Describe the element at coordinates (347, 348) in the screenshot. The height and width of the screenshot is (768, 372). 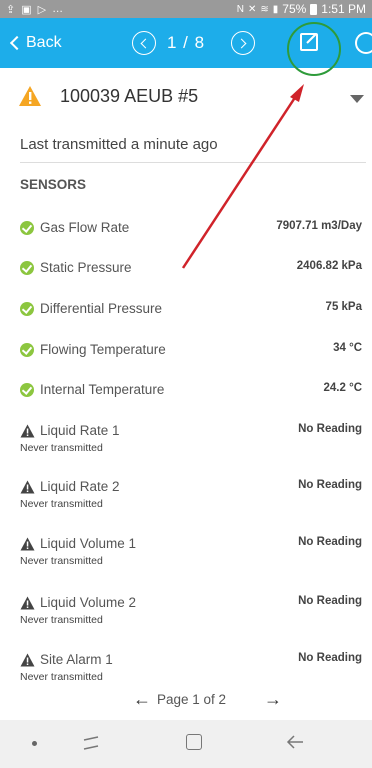
I see `sensor-value: 34 °C` at that location.